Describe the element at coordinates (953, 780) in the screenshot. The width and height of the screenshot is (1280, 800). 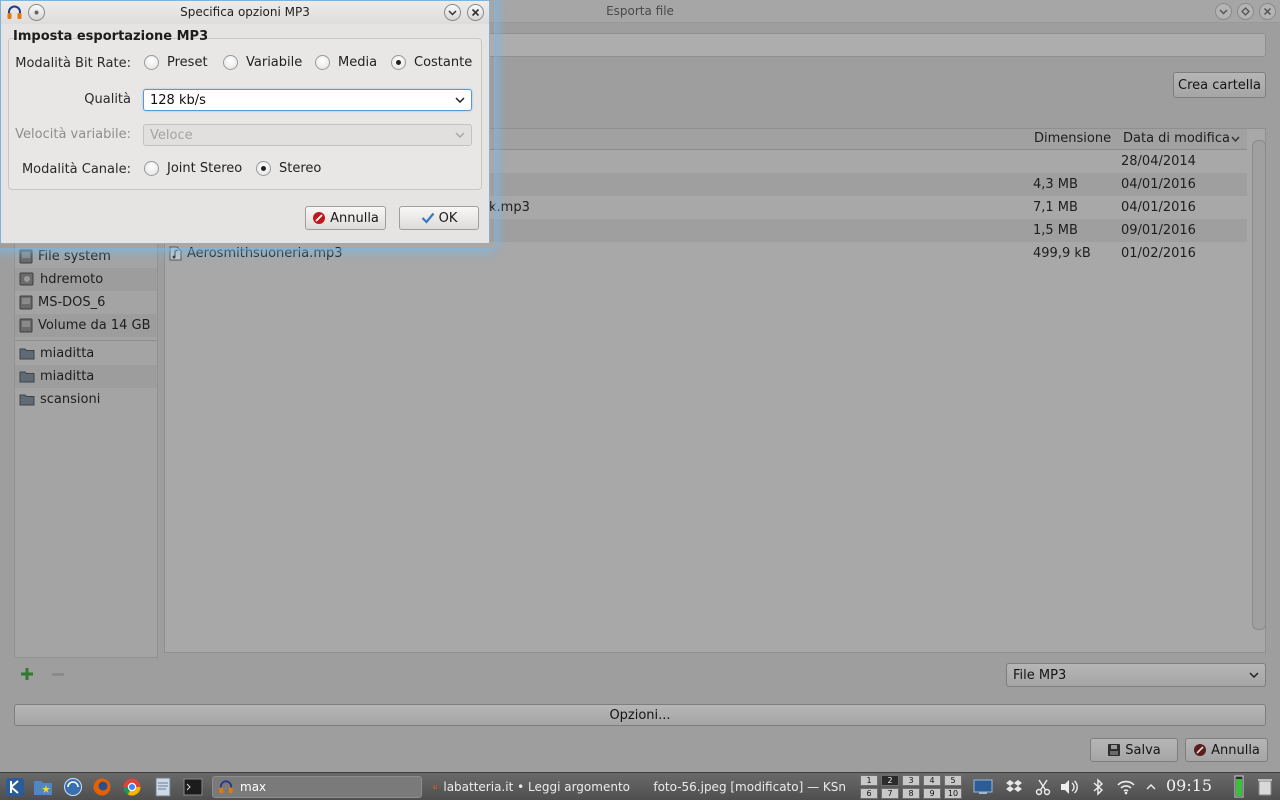
I see `desktop-5: 5` at that location.